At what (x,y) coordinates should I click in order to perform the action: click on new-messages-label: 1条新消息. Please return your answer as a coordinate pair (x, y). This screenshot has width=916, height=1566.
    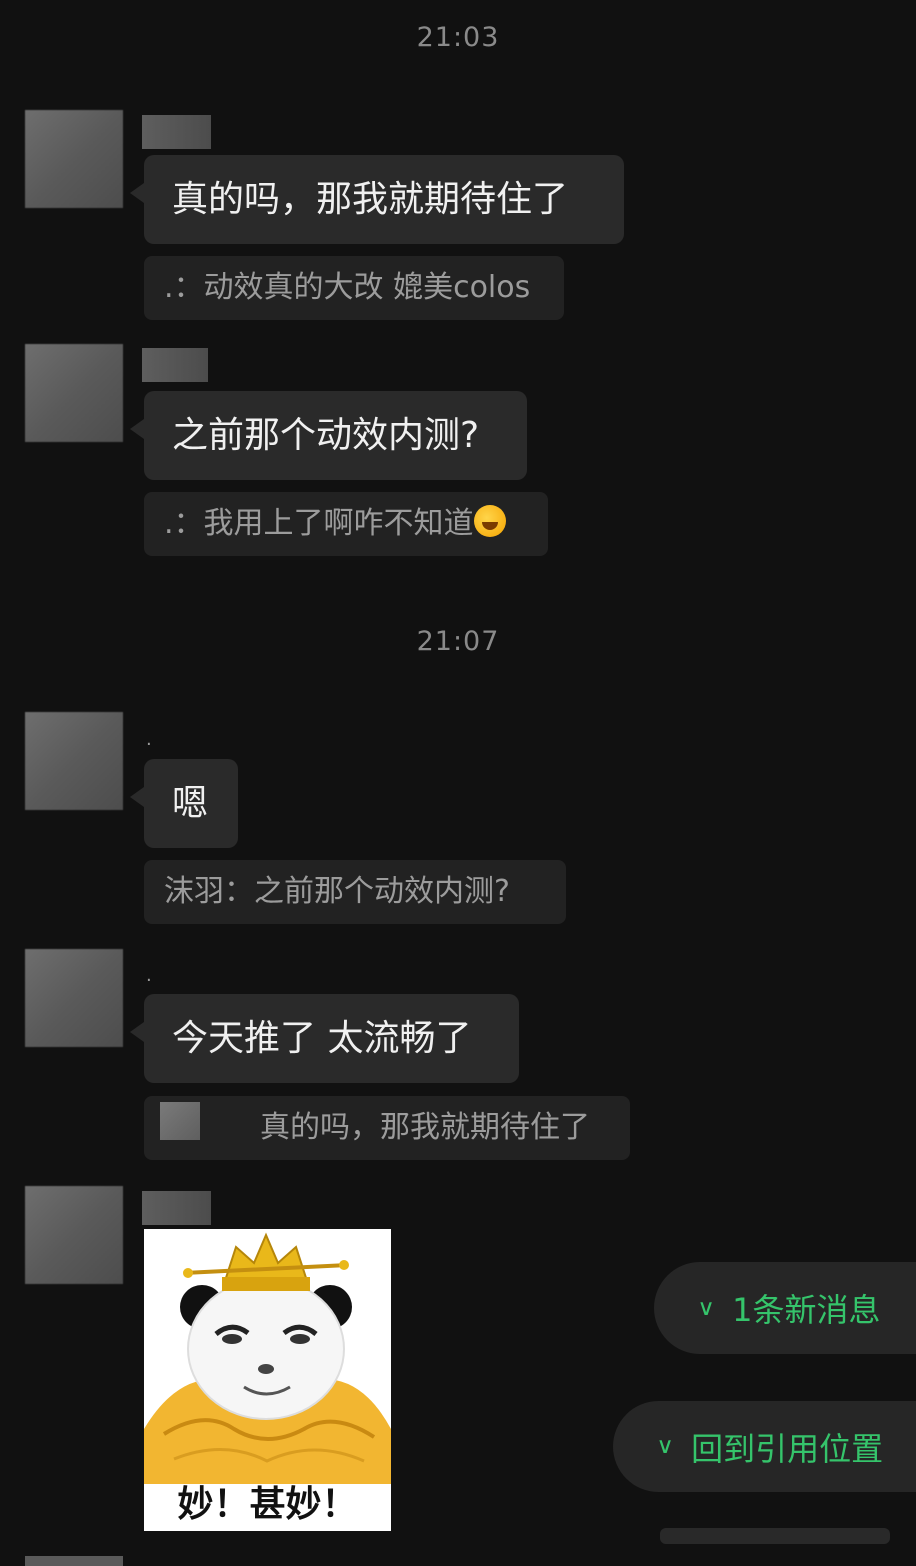
    Looking at the image, I should click on (806, 1310).